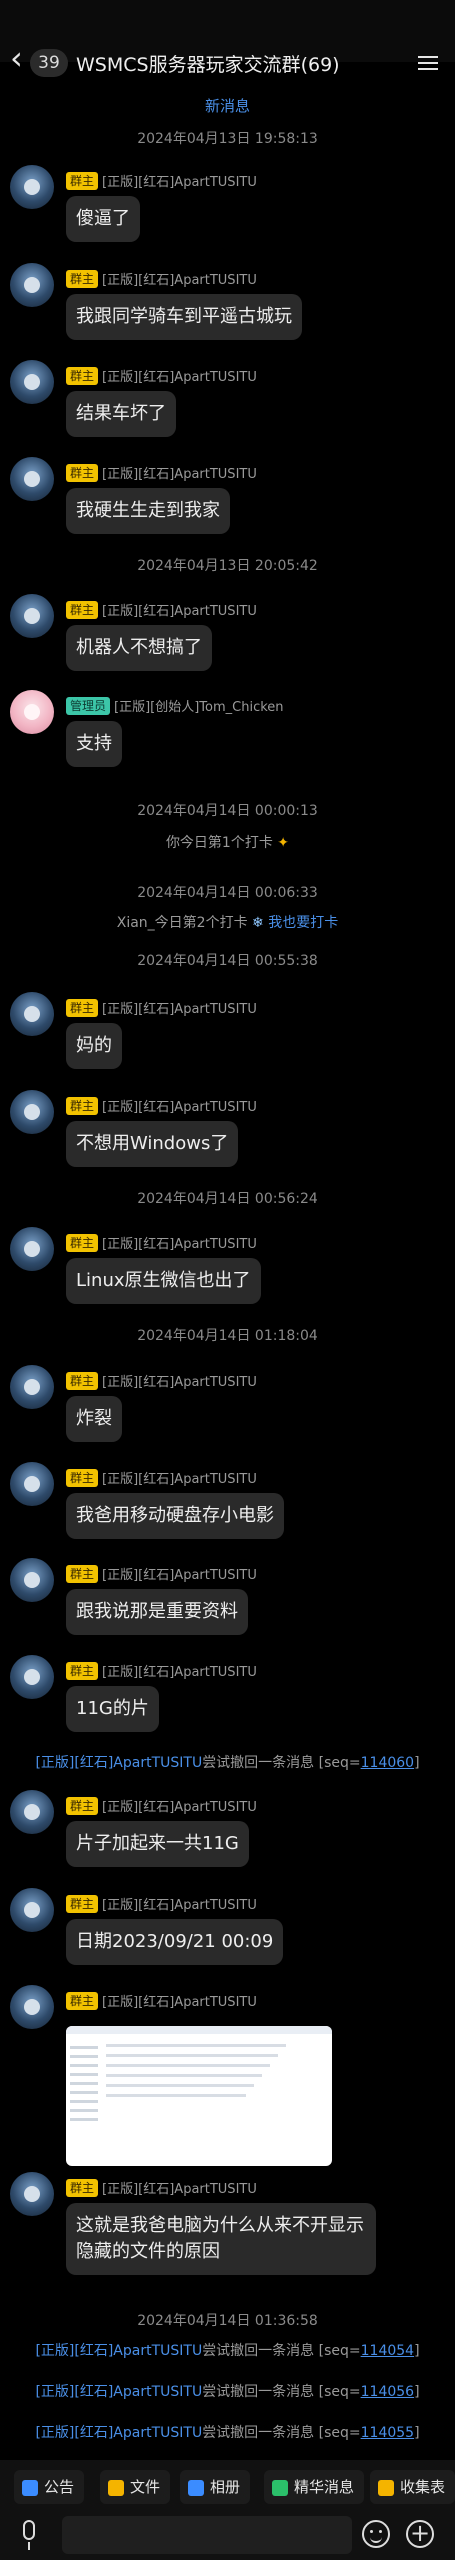 Image resolution: width=455 pixels, height=2560 pixels. What do you see at coordinates (94, 1419) in the screenshot?
I see `message-bubble: 炸裂` at bounding box center [94, 1419].